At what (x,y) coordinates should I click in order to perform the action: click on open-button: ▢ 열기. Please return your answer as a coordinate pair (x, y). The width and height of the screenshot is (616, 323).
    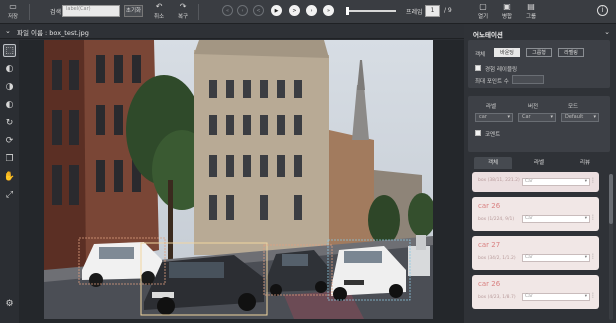
    Looking at the image, I should click on (483, 11).